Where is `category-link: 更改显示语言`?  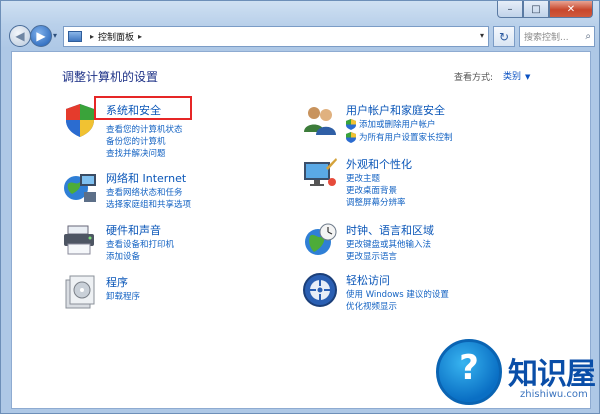 category-link: 更改显示语言 is located at coordinates (371, 256).